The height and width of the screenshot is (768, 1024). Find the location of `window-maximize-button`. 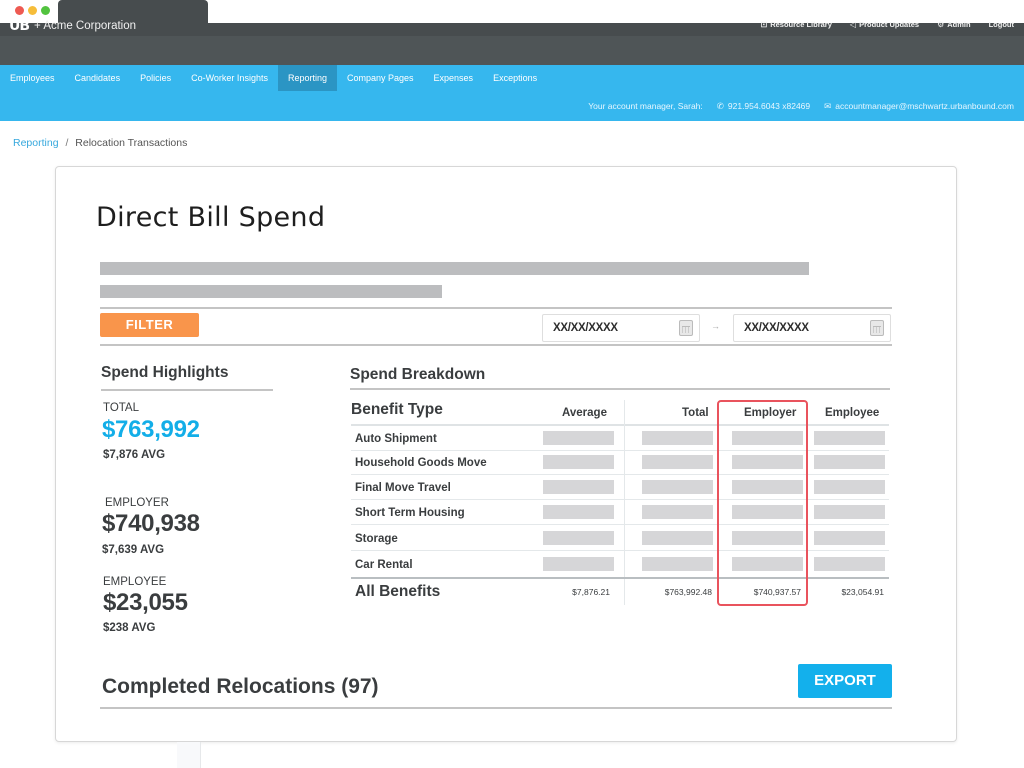

window-maximize-button is located at coordinates (45, 10).